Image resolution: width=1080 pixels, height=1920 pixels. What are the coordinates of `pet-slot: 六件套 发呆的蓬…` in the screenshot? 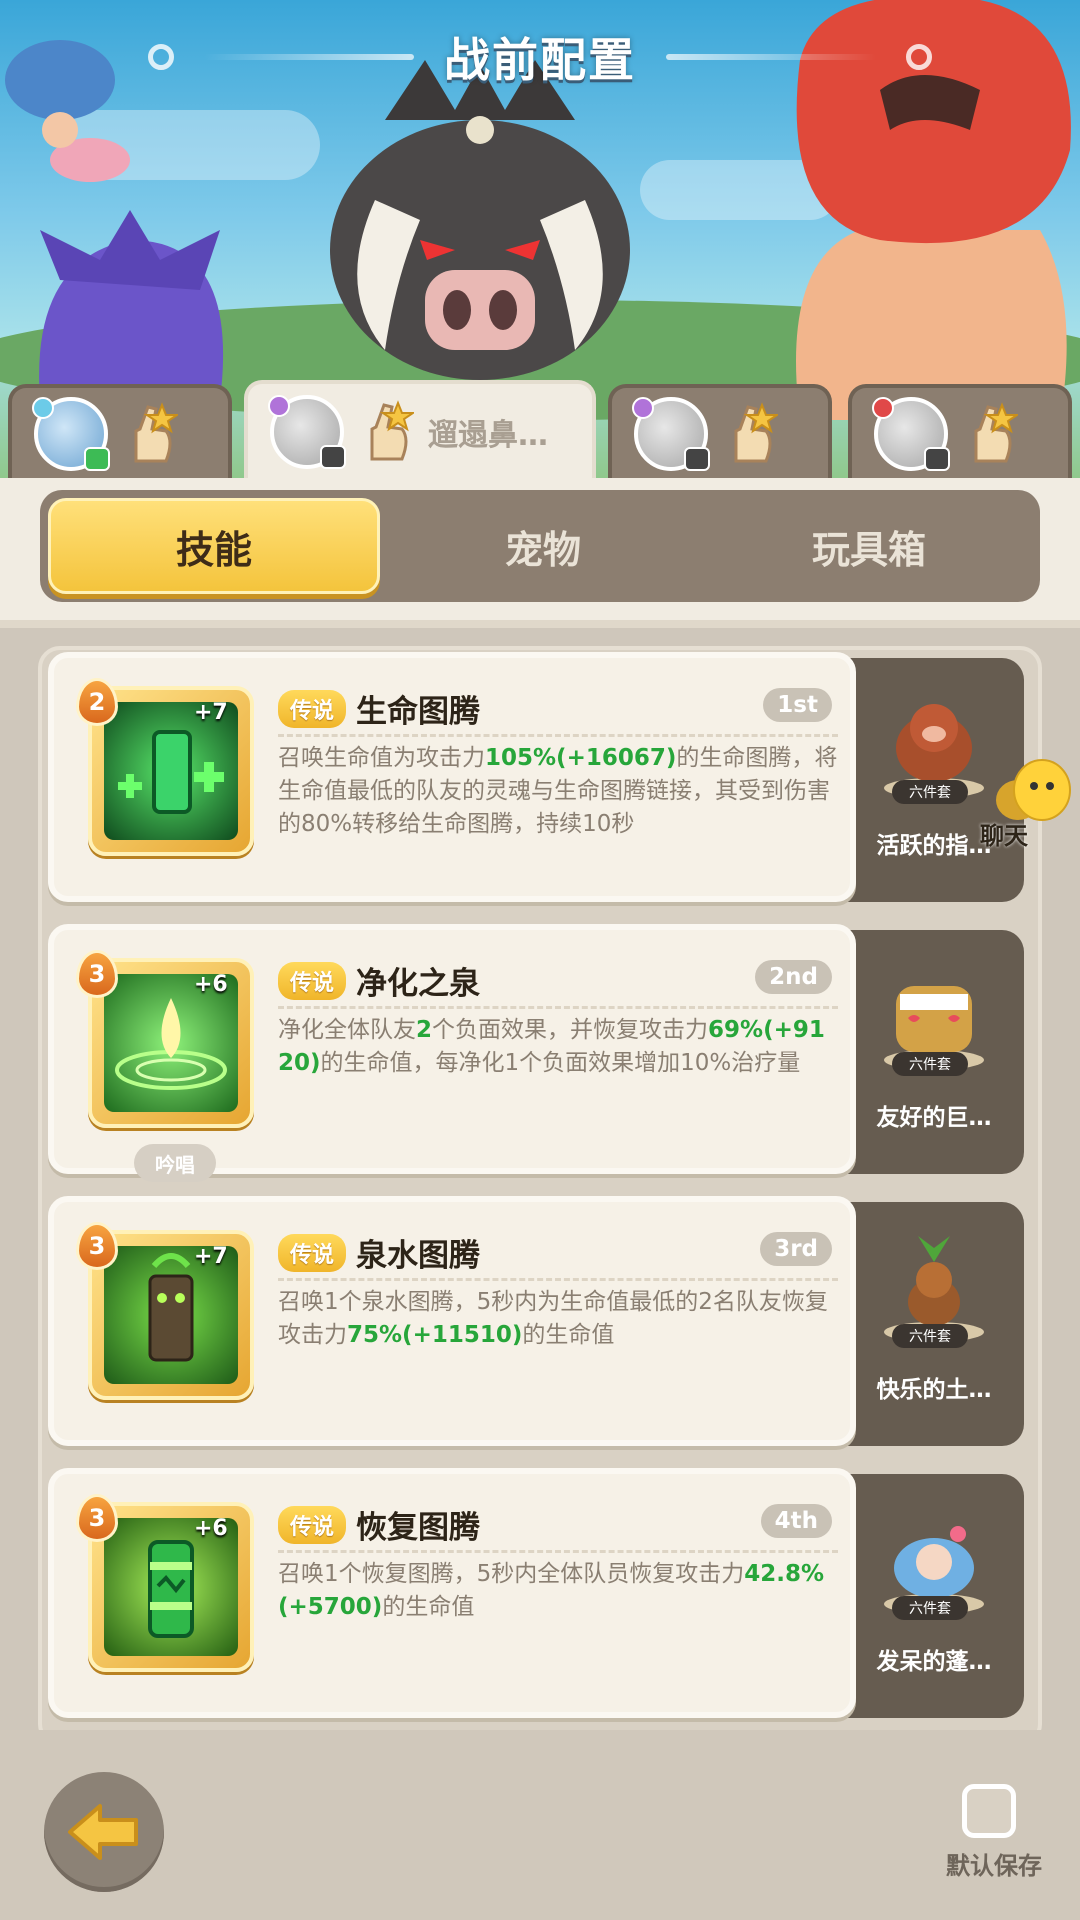 It's located at (934, 1596).